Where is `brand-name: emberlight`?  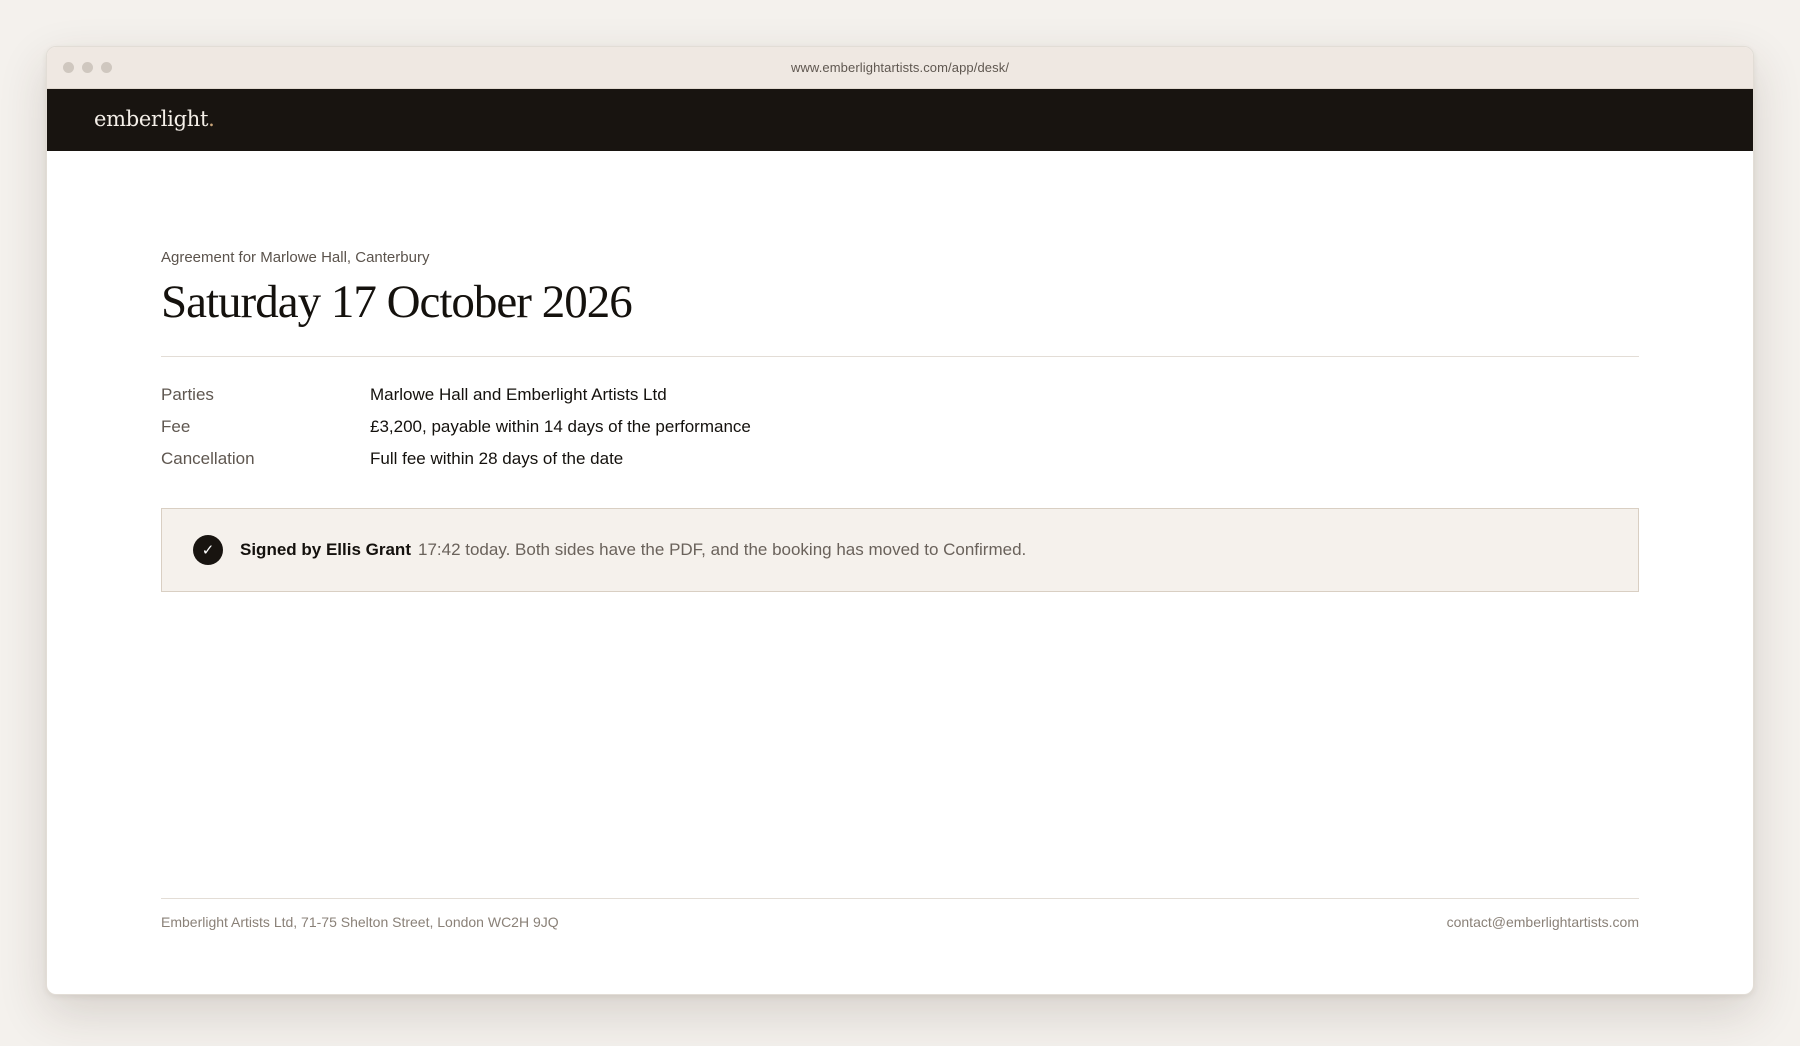
brand-name: emberlight is located at coordinates (151, 119).